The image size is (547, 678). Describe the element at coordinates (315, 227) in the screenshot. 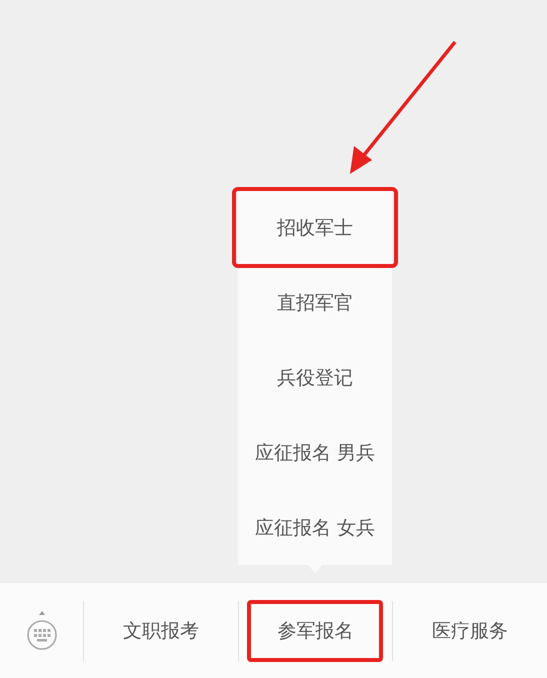

I see `menu-item: 招收军士` at that location.